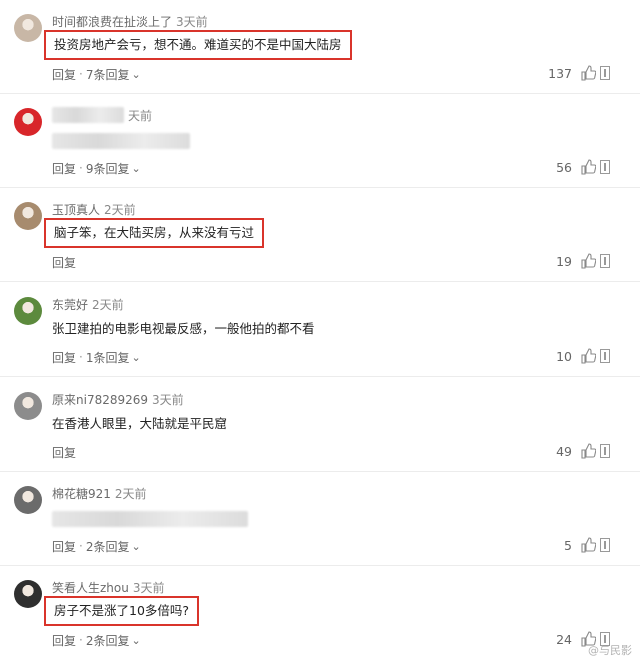 The image size is (640, 664). I want to click on username: 东莞好, so click(70, 304).